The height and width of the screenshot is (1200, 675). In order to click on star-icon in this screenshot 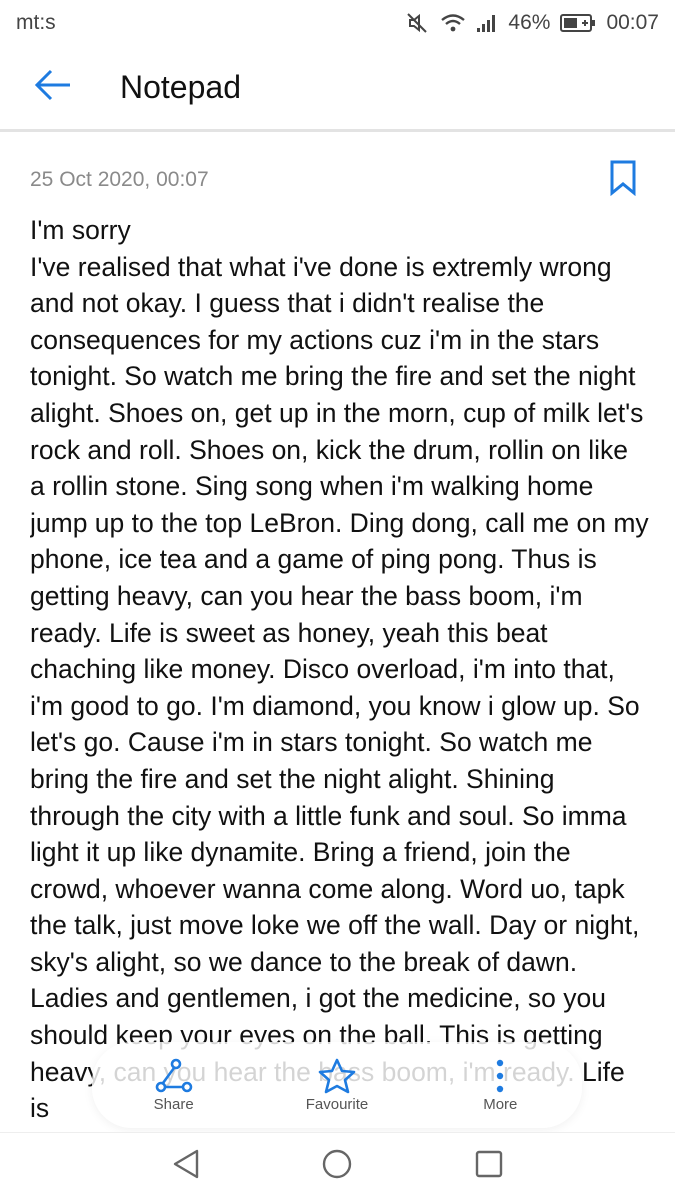, I will do `click(337, 1076)`.